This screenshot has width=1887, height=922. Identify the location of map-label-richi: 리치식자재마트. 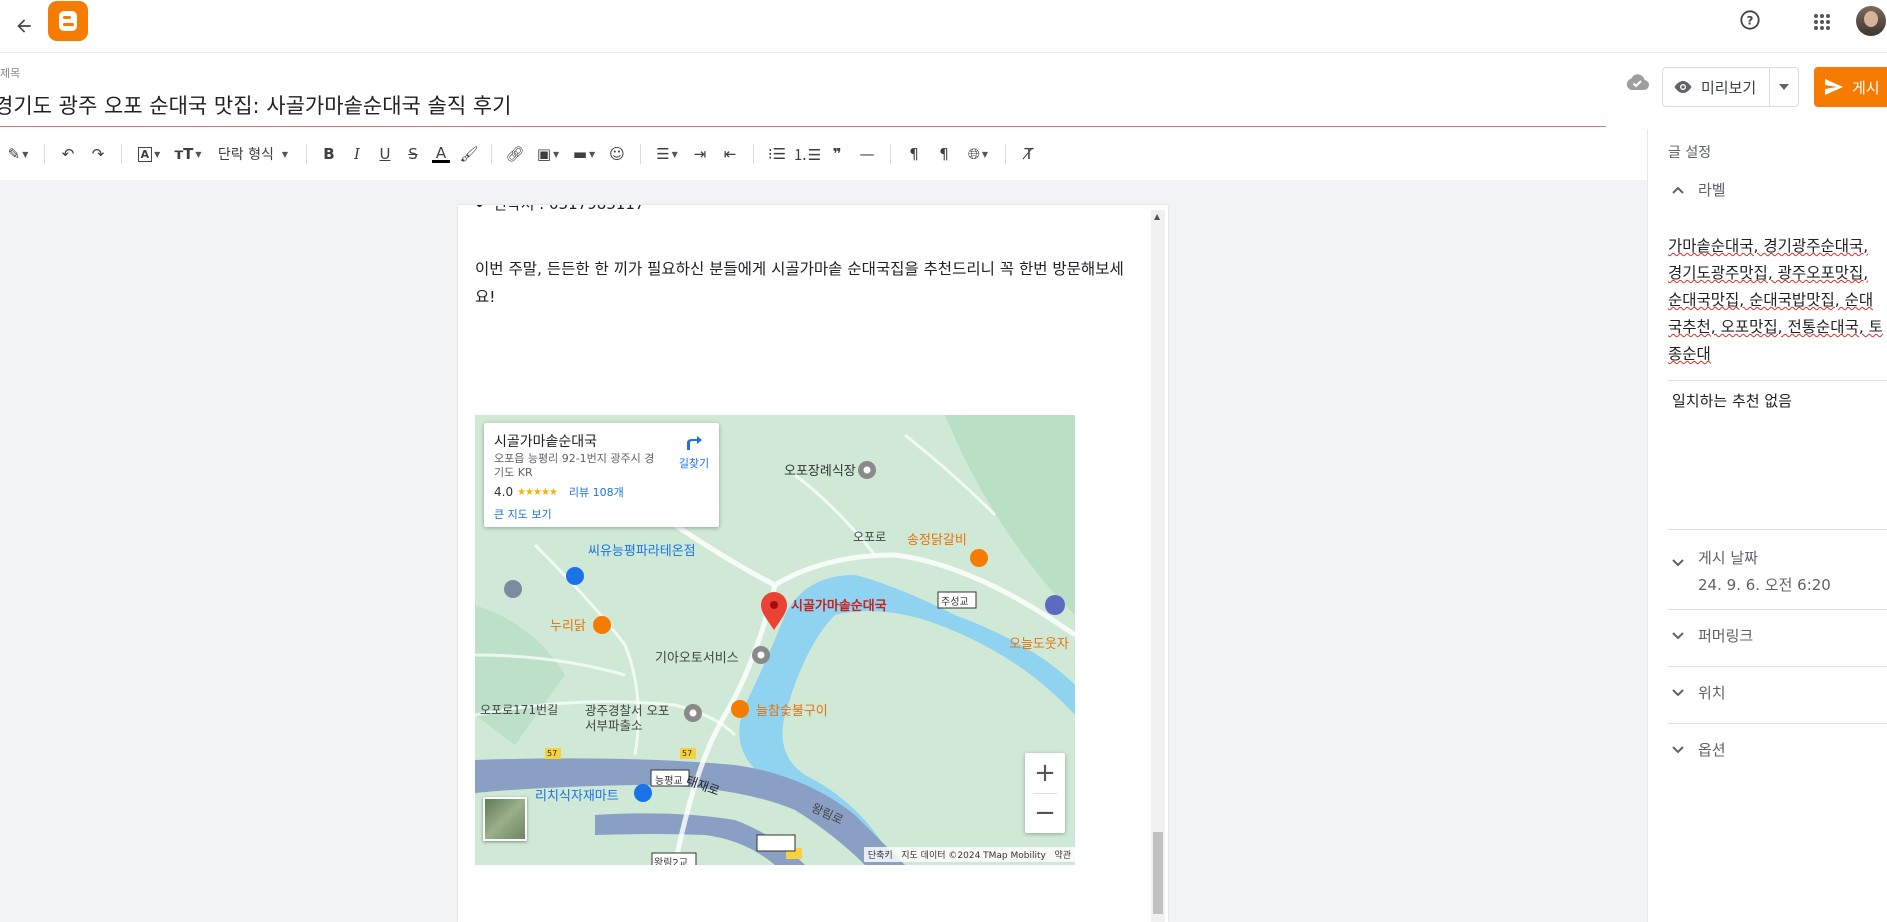
(577, 794).